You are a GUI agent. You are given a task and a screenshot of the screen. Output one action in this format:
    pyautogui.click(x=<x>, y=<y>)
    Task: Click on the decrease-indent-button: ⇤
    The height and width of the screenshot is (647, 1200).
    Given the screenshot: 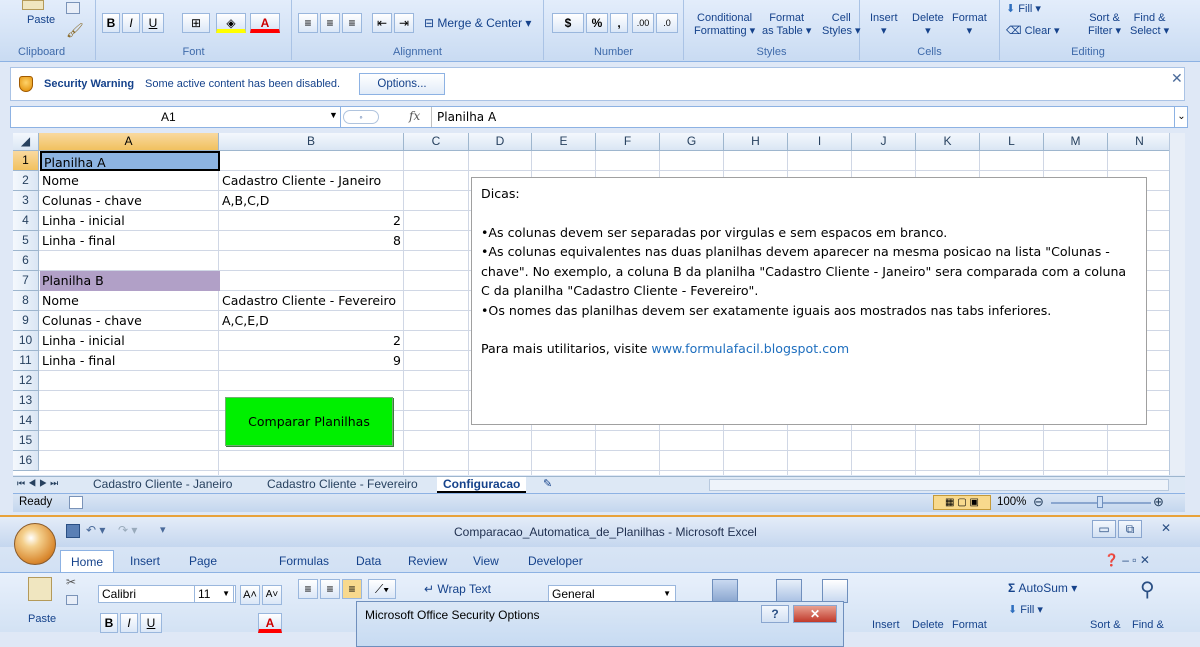 What is the action you would take?
    pyautogui.click(x=382, y=23)
    